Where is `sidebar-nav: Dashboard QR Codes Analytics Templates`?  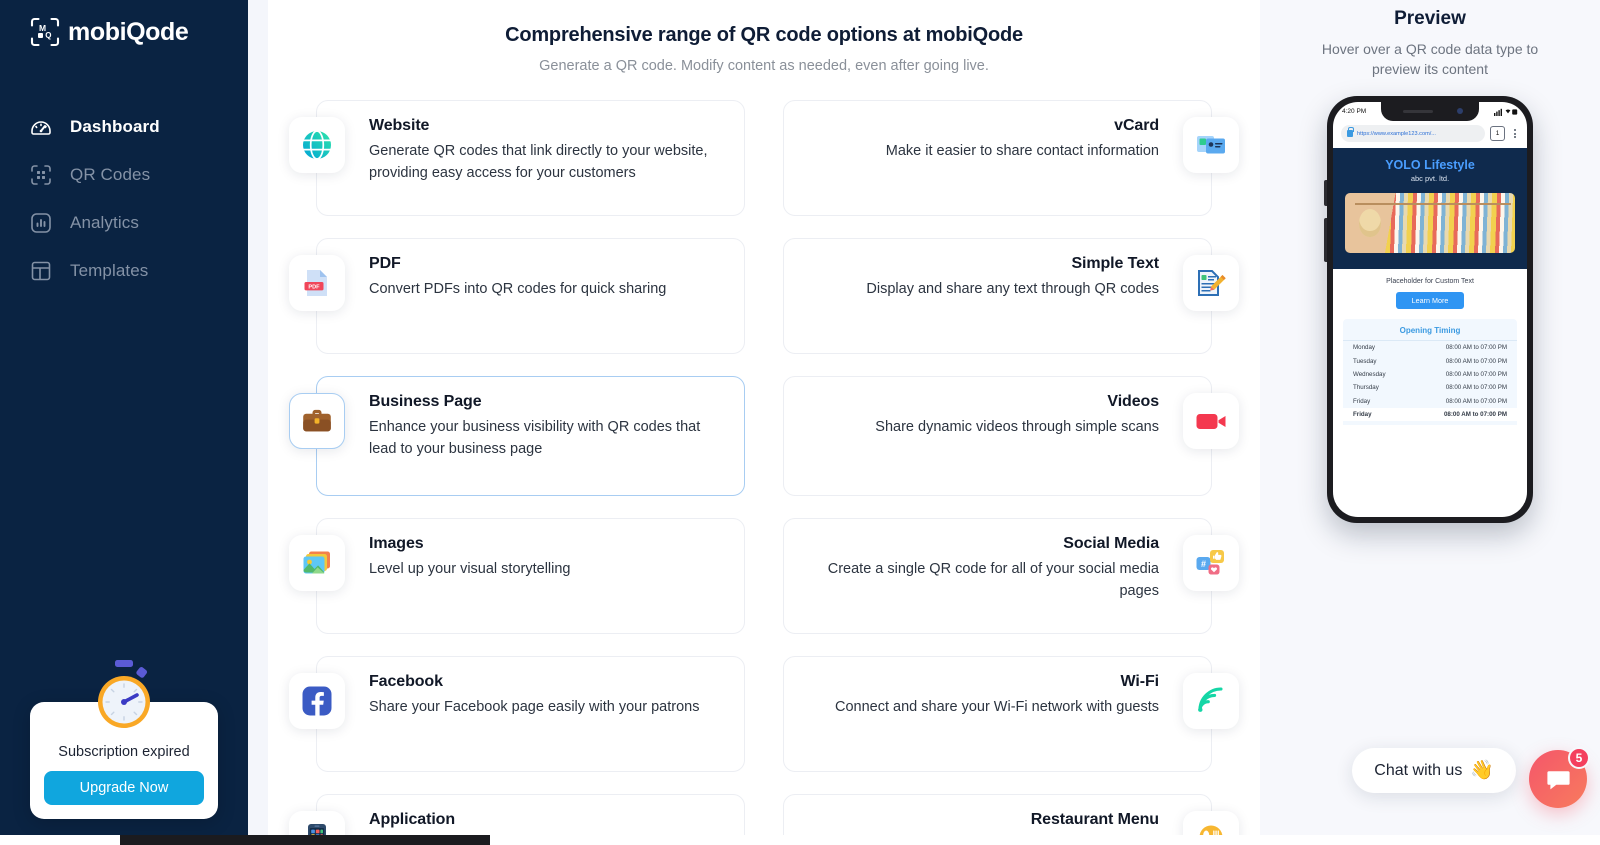
sidebar-nav: Dashboard QR Codes Analytics Templates is located at coordinates (124, 199).